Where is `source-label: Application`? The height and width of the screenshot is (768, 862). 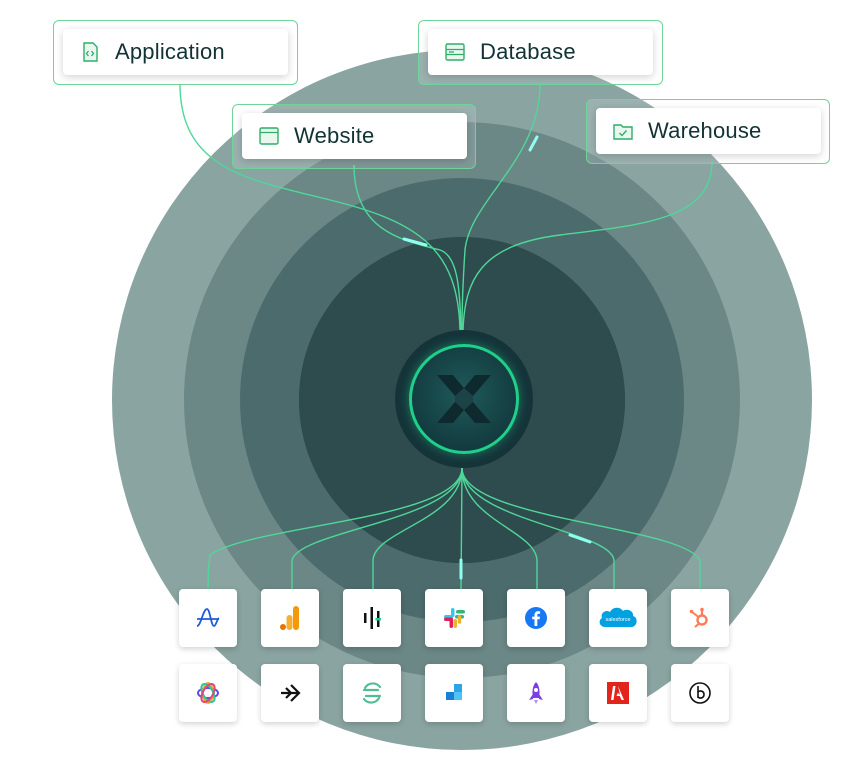
source-label: Application is located at coordinates (170, 51).